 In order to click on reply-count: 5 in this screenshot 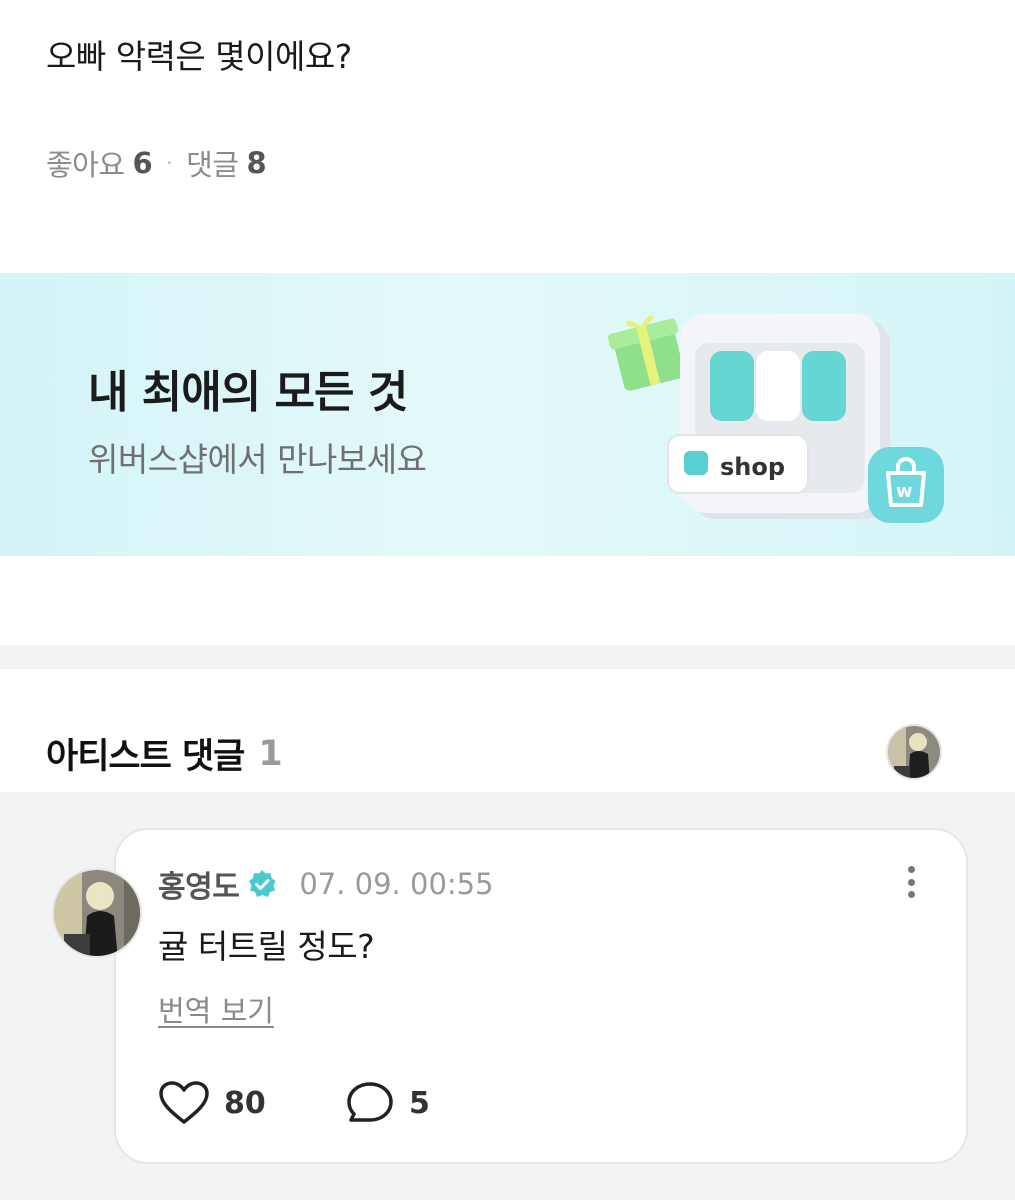, I will do `click(419, 1103)`.